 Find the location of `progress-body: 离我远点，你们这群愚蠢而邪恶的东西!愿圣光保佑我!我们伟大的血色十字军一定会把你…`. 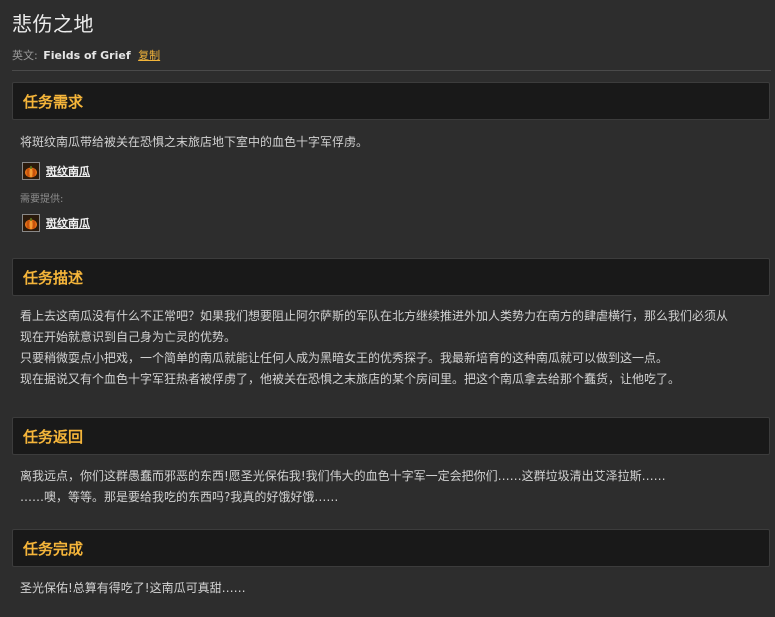

progress-body: 离我远点，你们这群愚蠢而邪恶的东西!愿圣光保佑我!我们伟大的血色十字军一定会把你… is located at coordinates (394, 487).